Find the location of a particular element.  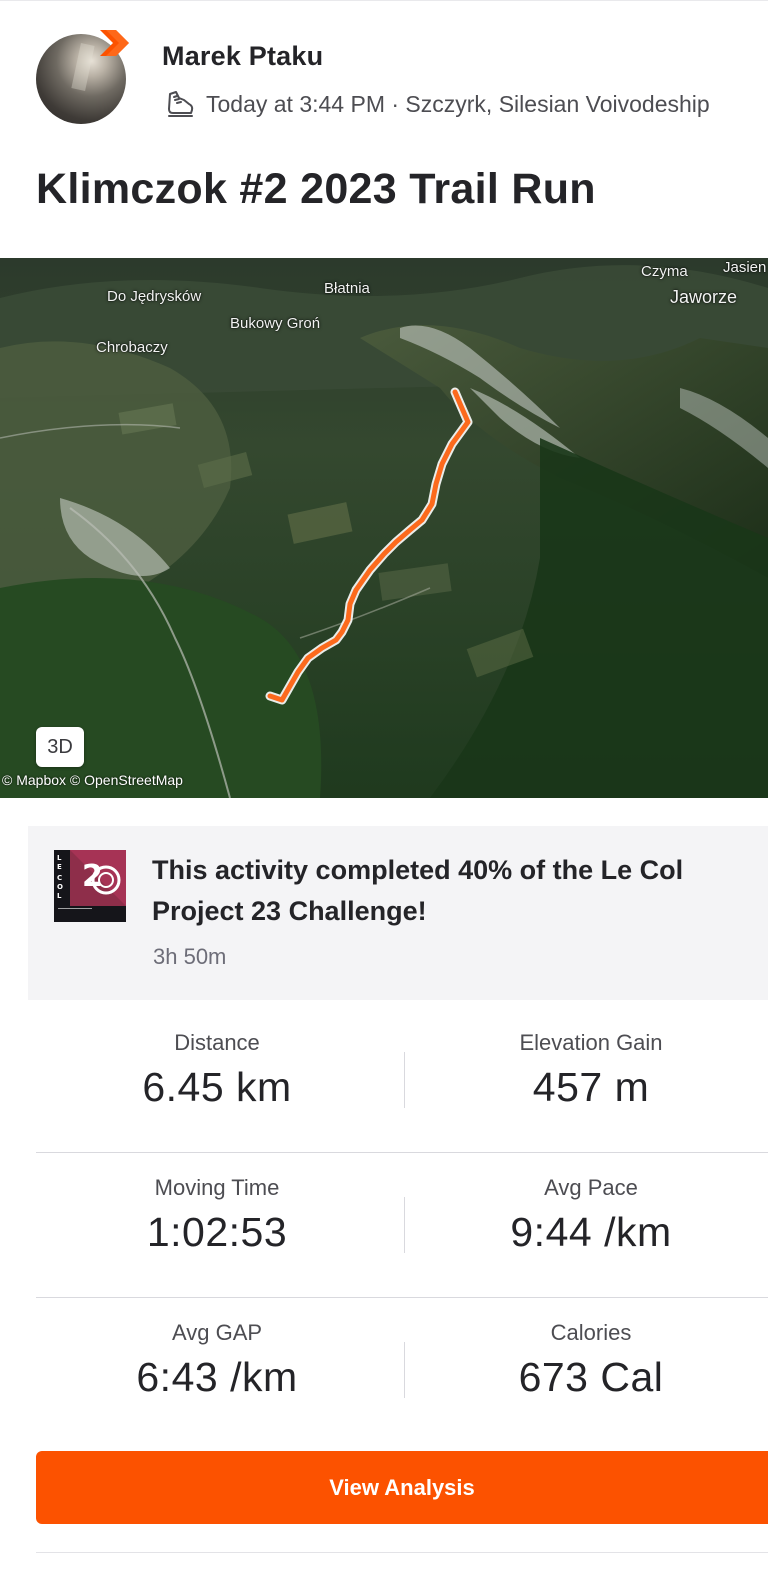

stat-moving-time: Moving Time 1:02:53 is located at coordinates (217, 1215).